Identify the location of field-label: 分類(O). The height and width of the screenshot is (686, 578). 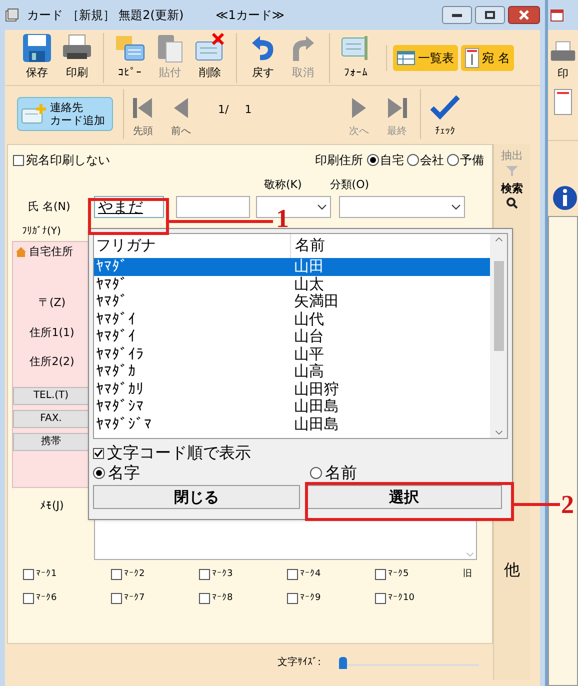
(350, 184).